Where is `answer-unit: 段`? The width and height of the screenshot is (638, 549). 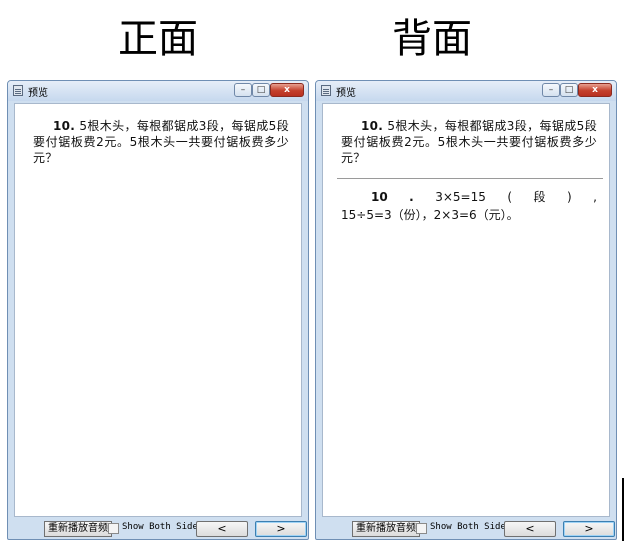 answer-unit: 段 is located at coordinates (539, 197).